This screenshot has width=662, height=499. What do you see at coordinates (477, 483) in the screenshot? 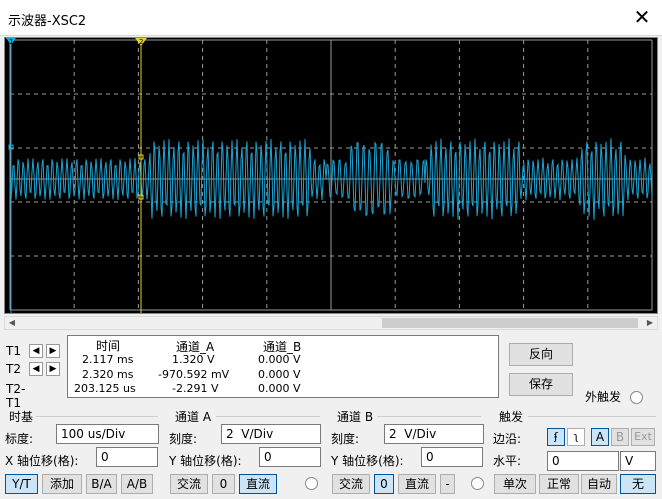
I see `channel-b-terminal` at bounding box center [477, 483].